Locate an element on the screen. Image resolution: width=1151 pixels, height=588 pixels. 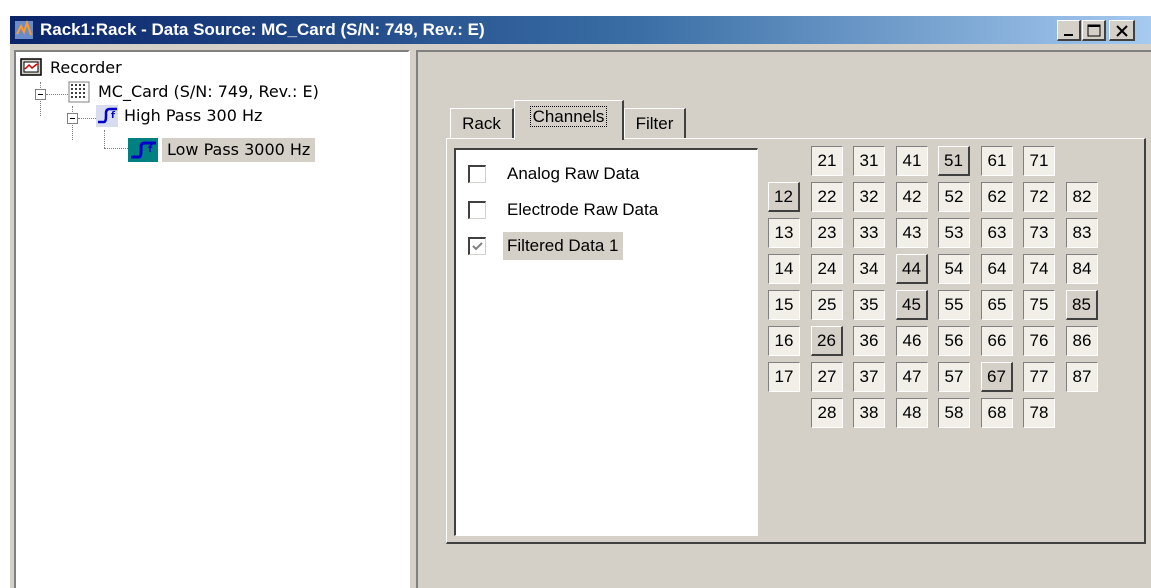
channel-button: 37 is located at coordinates (869, 377).